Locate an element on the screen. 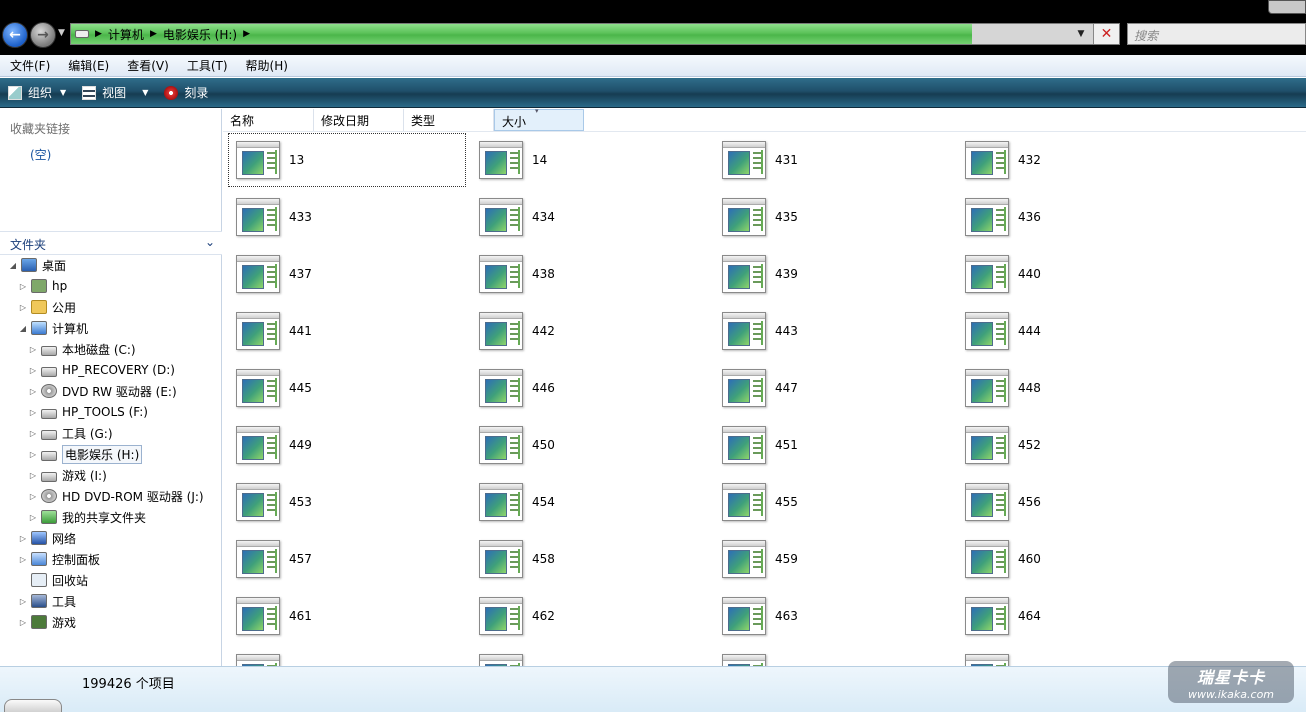 The width and height of the screenshot is (1306, 712). menu-file: 文件(F) is located at coordinates (29, 65).